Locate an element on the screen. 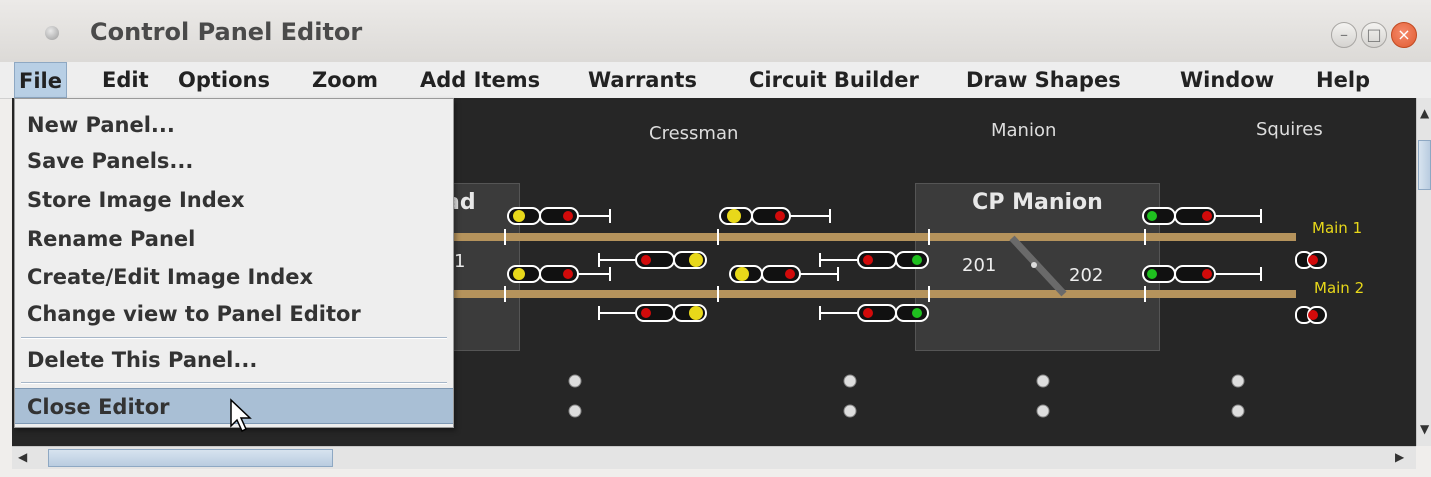 The height and width of the screenshot is (477, 1431). menu-item-rename-panel: Rename Panel is located at coordinates (234, 239).